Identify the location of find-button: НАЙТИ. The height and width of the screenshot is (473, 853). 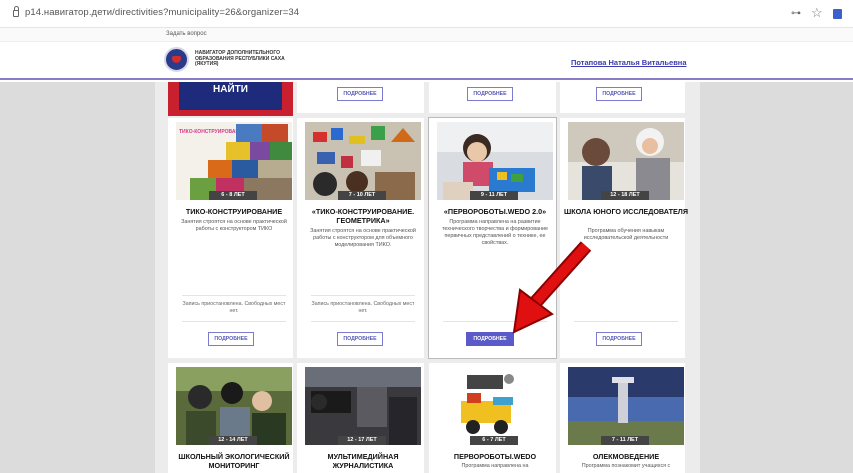
(230, 96).